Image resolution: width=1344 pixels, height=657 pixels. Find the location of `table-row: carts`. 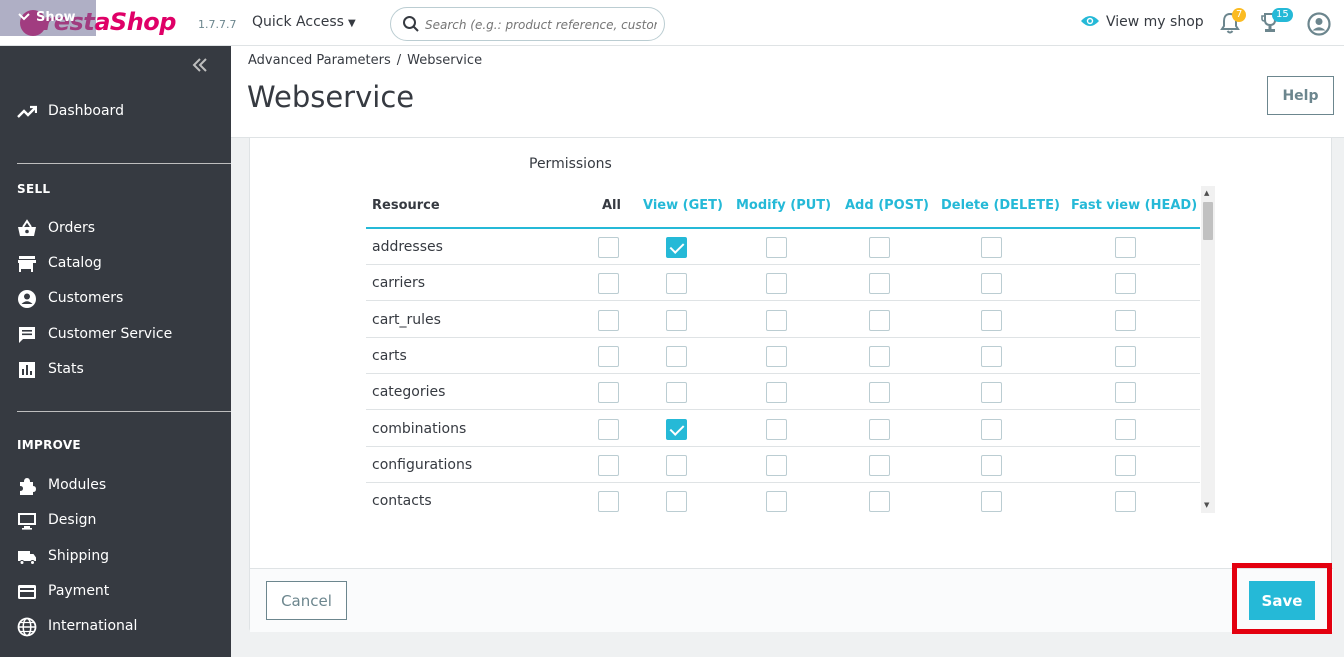

table-row: carts is located at coordinates (783, 356).